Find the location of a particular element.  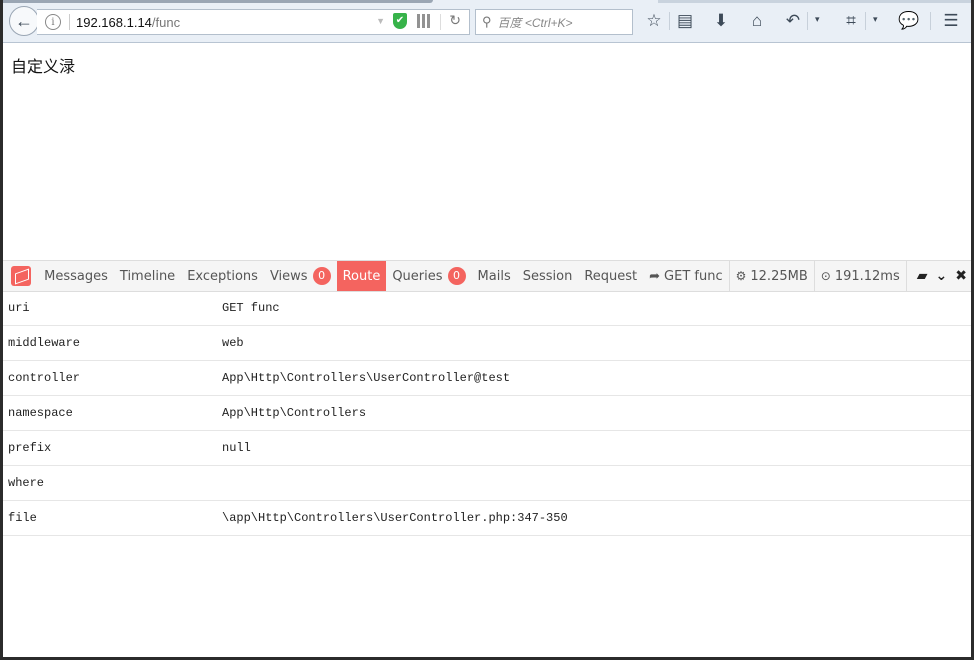

download-icon: ⬇ is located at coordinates (721, 21).